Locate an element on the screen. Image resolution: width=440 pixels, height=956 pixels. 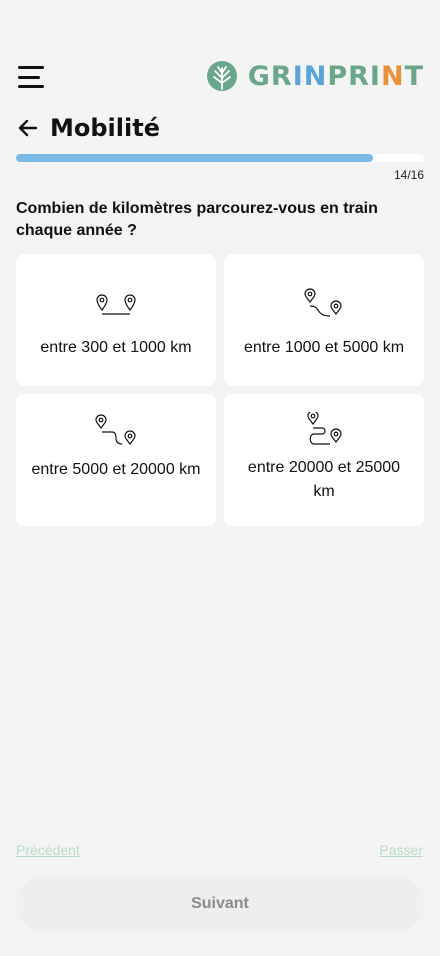
brand-name: GRINPRINT is located at coordinates (336, 76).